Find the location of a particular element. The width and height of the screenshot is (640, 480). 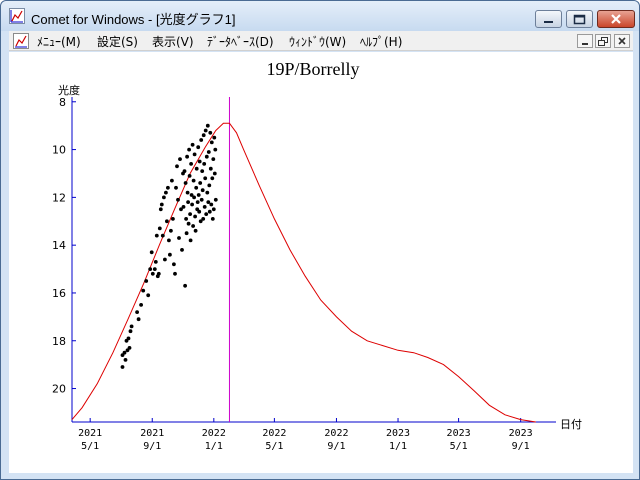

observation-points is located at coordinates (169, 246).